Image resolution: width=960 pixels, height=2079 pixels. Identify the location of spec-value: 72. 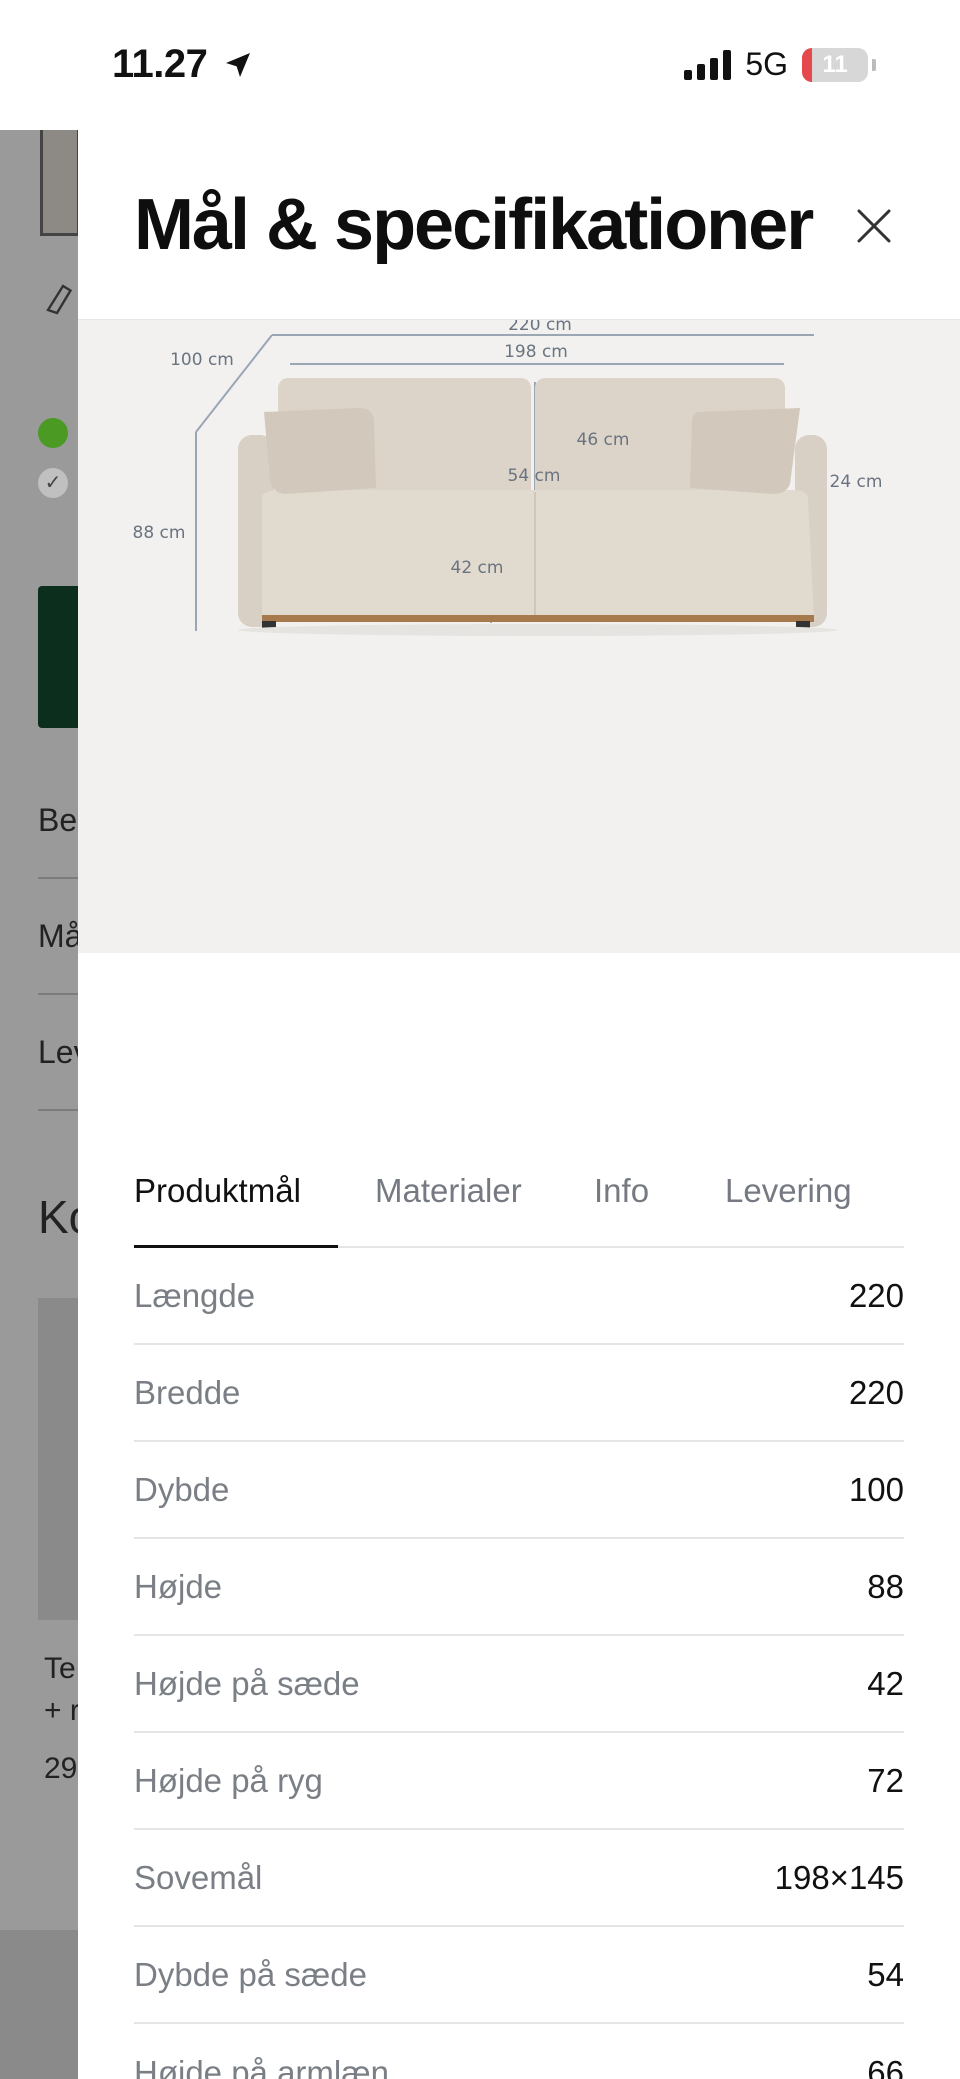
(885, 1780).